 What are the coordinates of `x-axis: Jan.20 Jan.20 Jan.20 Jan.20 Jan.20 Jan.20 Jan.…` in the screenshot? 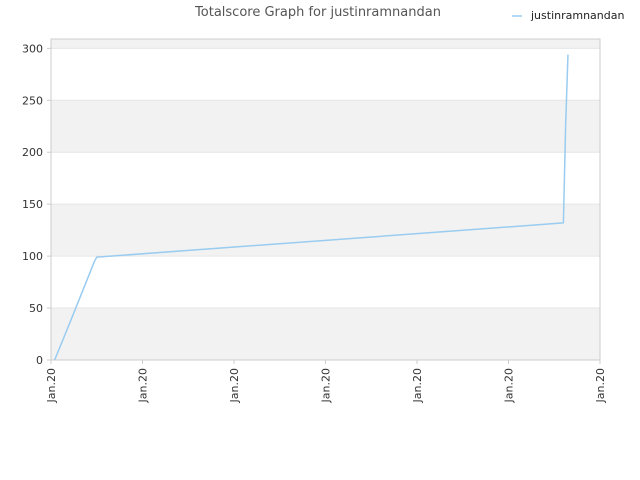 It's located at (326, 381).